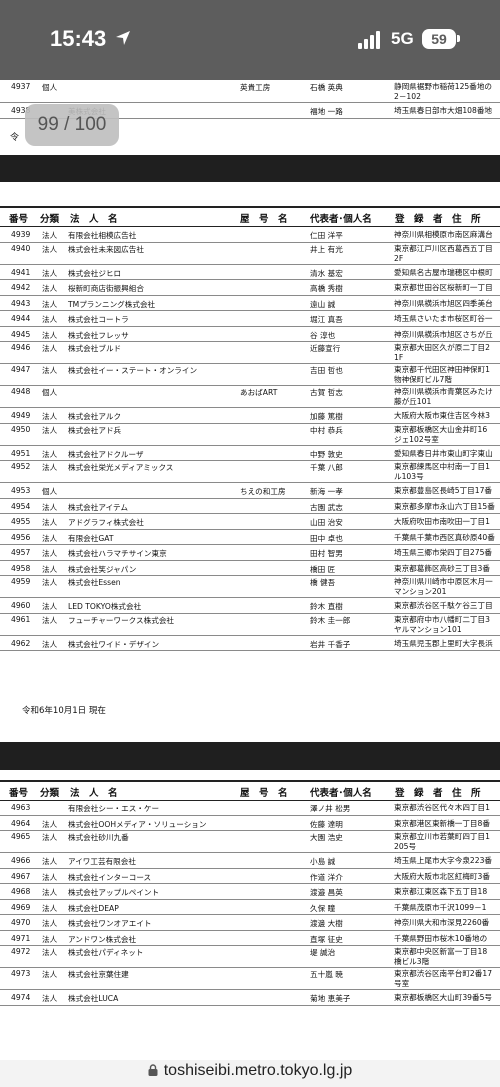 The width and height of the screenshot is (500, 1087). What do you see at coordinates (438, 219) in the screenshot?
I see `header-address: 登 録 者 住 所` at bounding box center [438, 219].